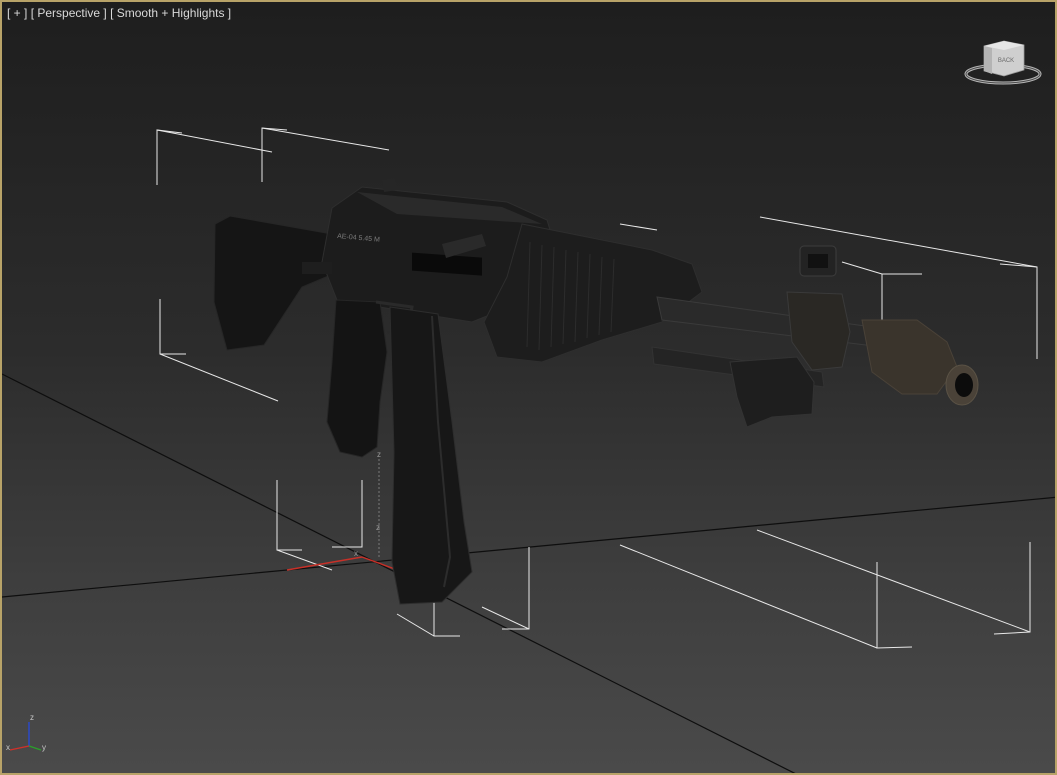 Image resolution: width=1057 pixels, height=775 pixels. What do you see at coordinates (909, 357) in the screenshot?
I see `rifle-muzzle` at bounding box center [909, 357].